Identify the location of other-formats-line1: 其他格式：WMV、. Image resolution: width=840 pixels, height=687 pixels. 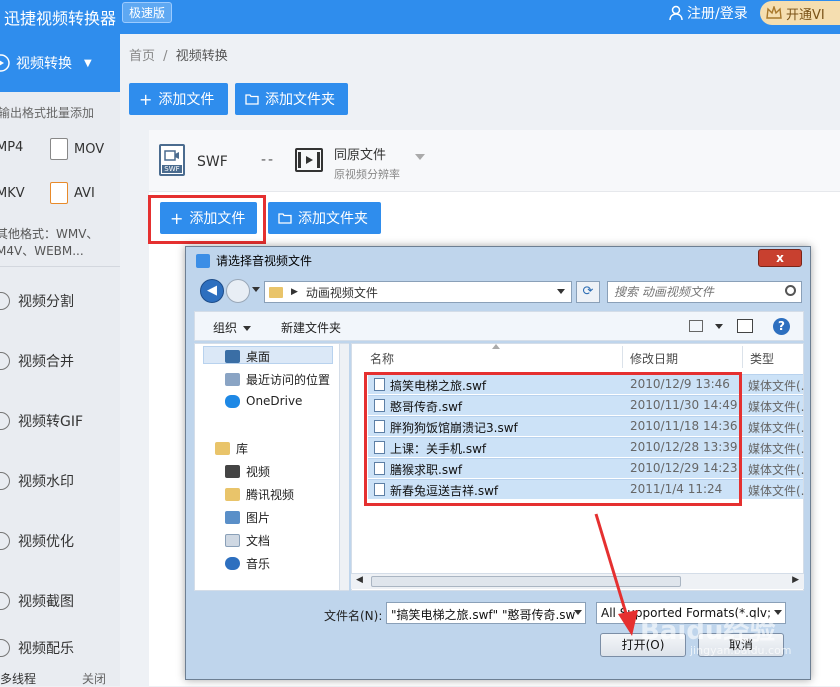
(49, 234).